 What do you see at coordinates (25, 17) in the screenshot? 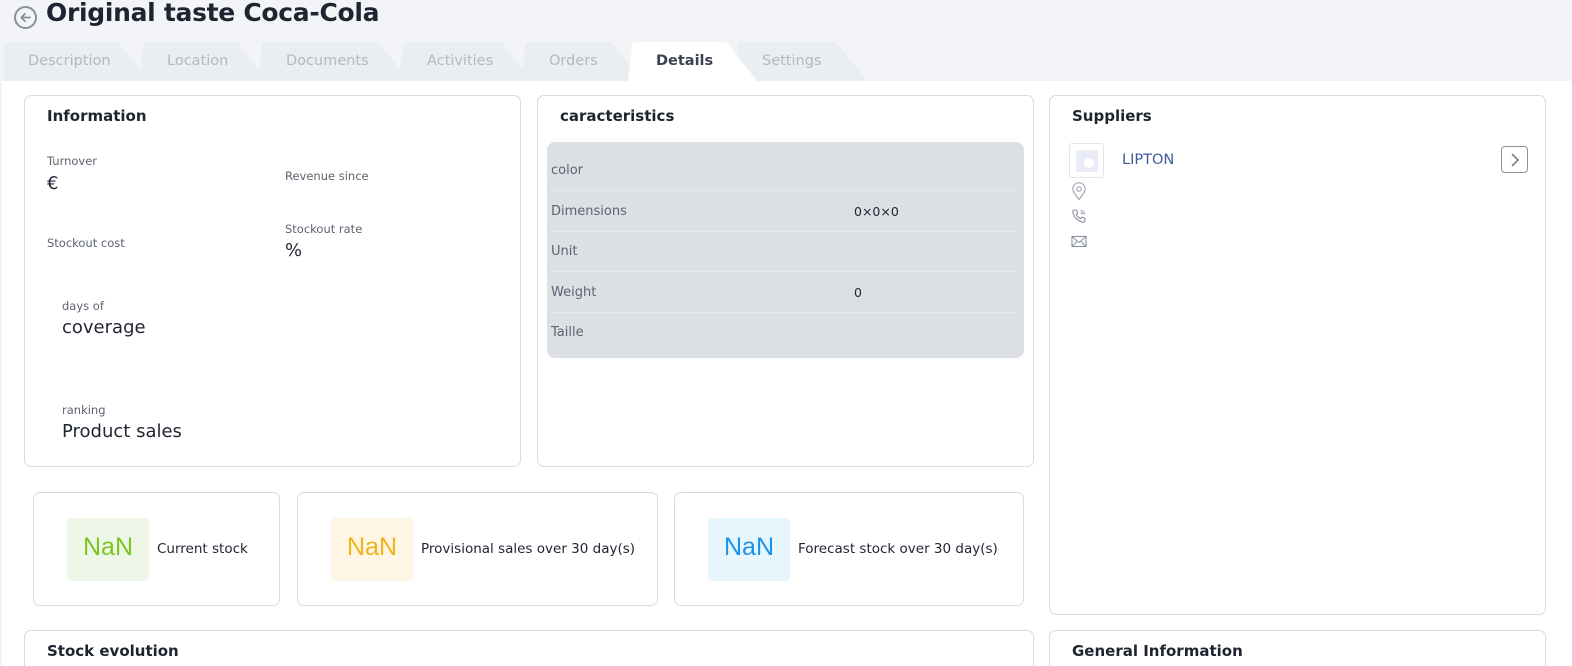
I see `back-arrow-circle-icon` at bounding box center [25, 17].